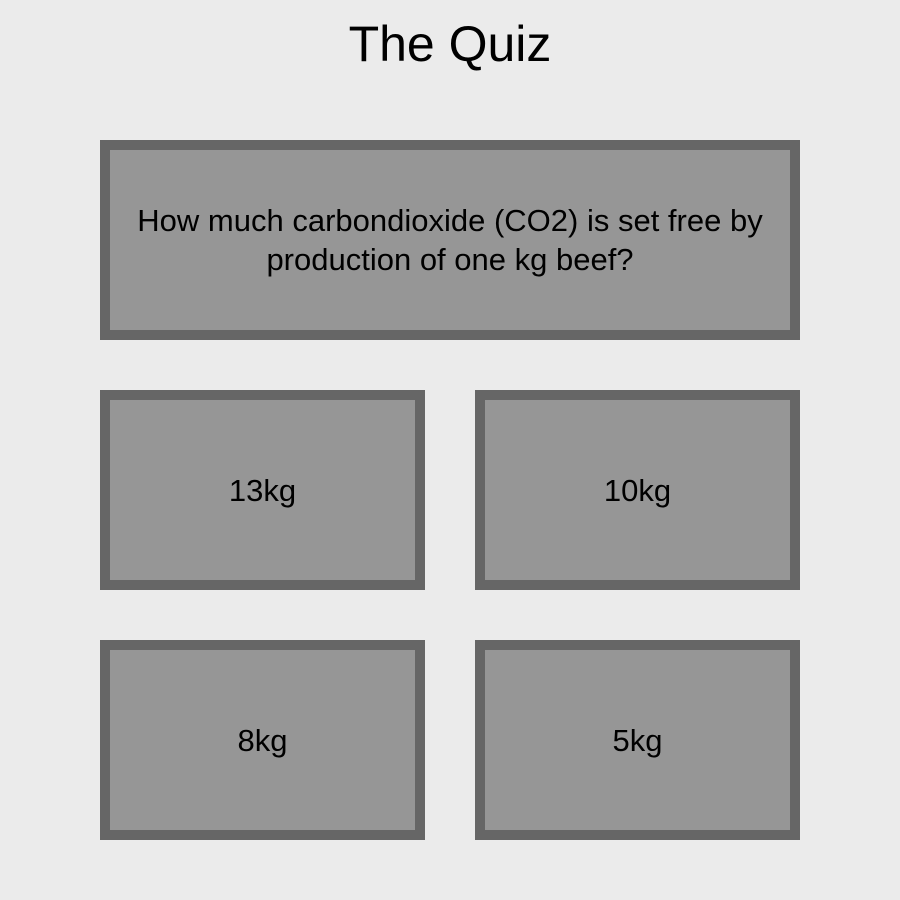 The width and height of the screenshot is (900, 900). I want to click on answer-label: 10kg, so click(637, 490).